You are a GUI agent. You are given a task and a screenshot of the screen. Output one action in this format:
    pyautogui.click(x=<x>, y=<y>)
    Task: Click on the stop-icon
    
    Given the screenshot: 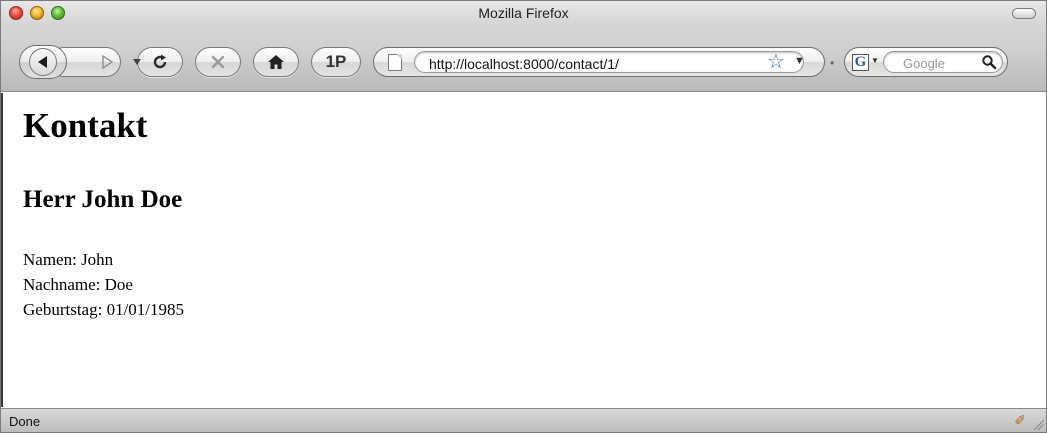 What is the action you would take?
    pyautogui.click(x=218, y=62)
    